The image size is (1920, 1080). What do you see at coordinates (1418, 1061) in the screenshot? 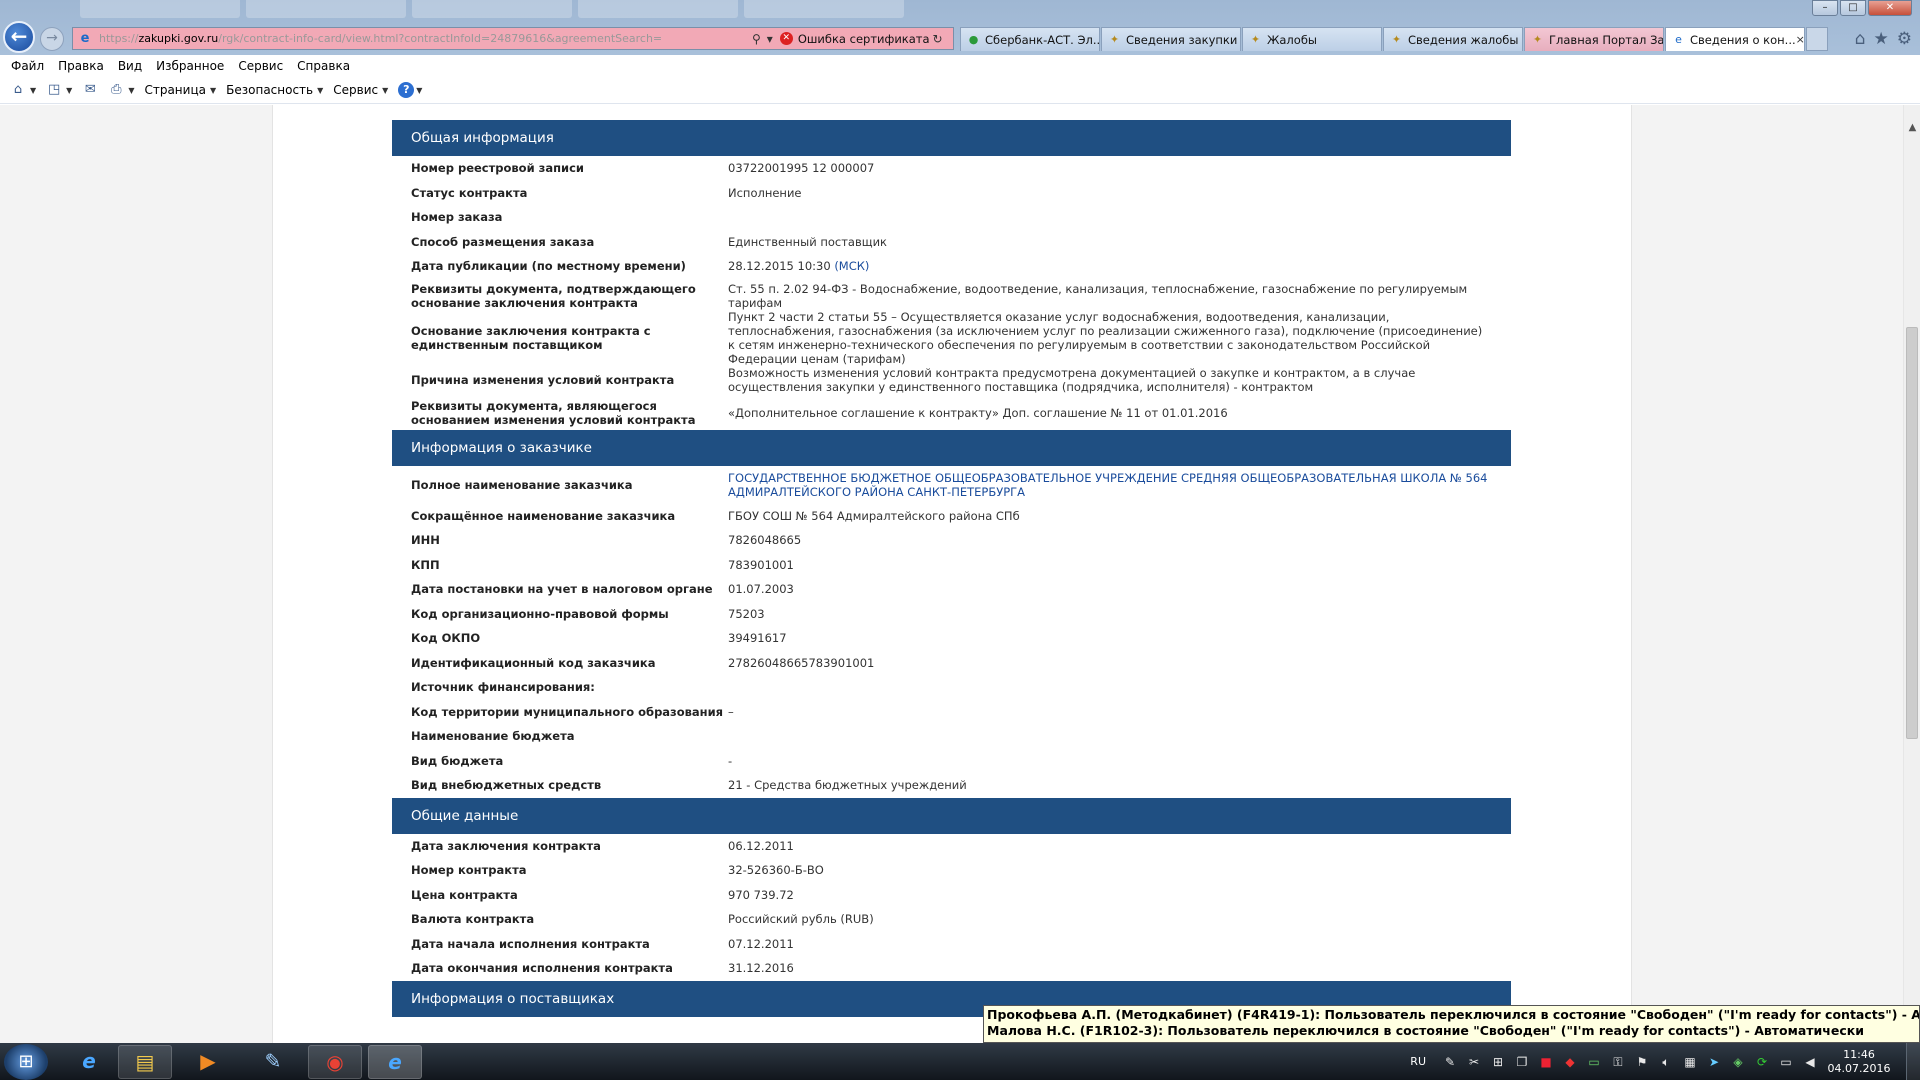
I see `language-indicator: RU` at bounding box center [1418, 1061].